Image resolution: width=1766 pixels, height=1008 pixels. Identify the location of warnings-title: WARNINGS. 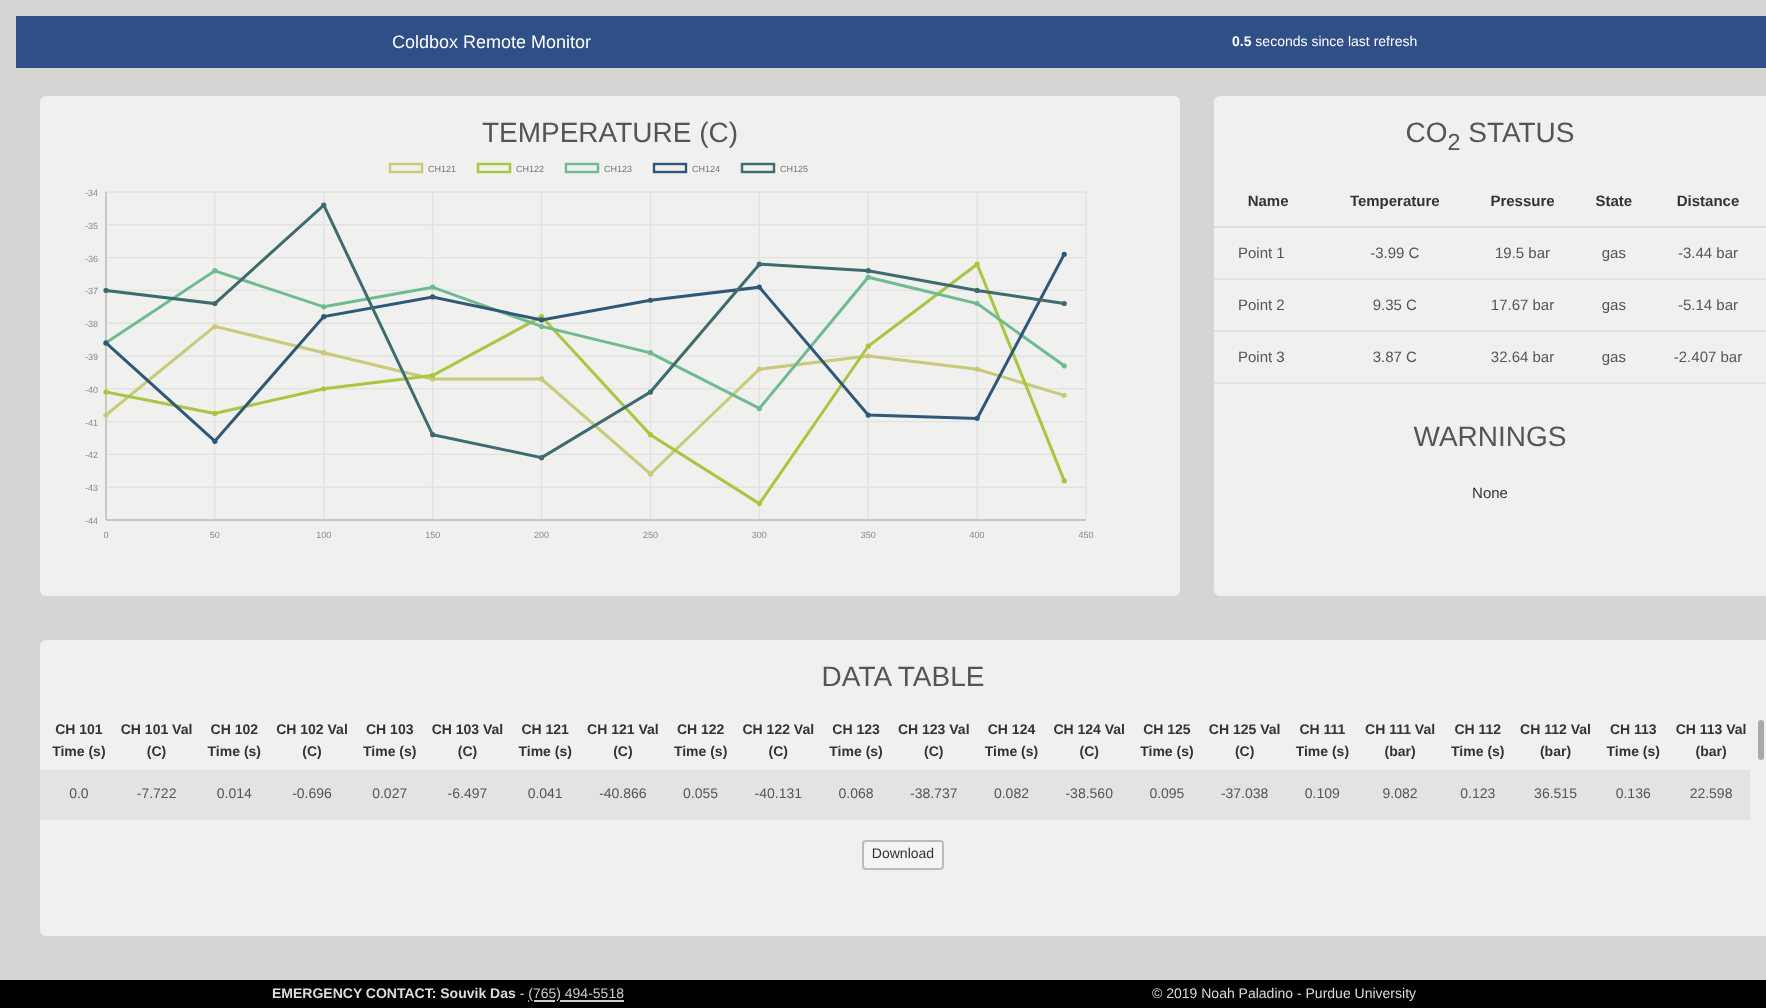
(1490, 435).